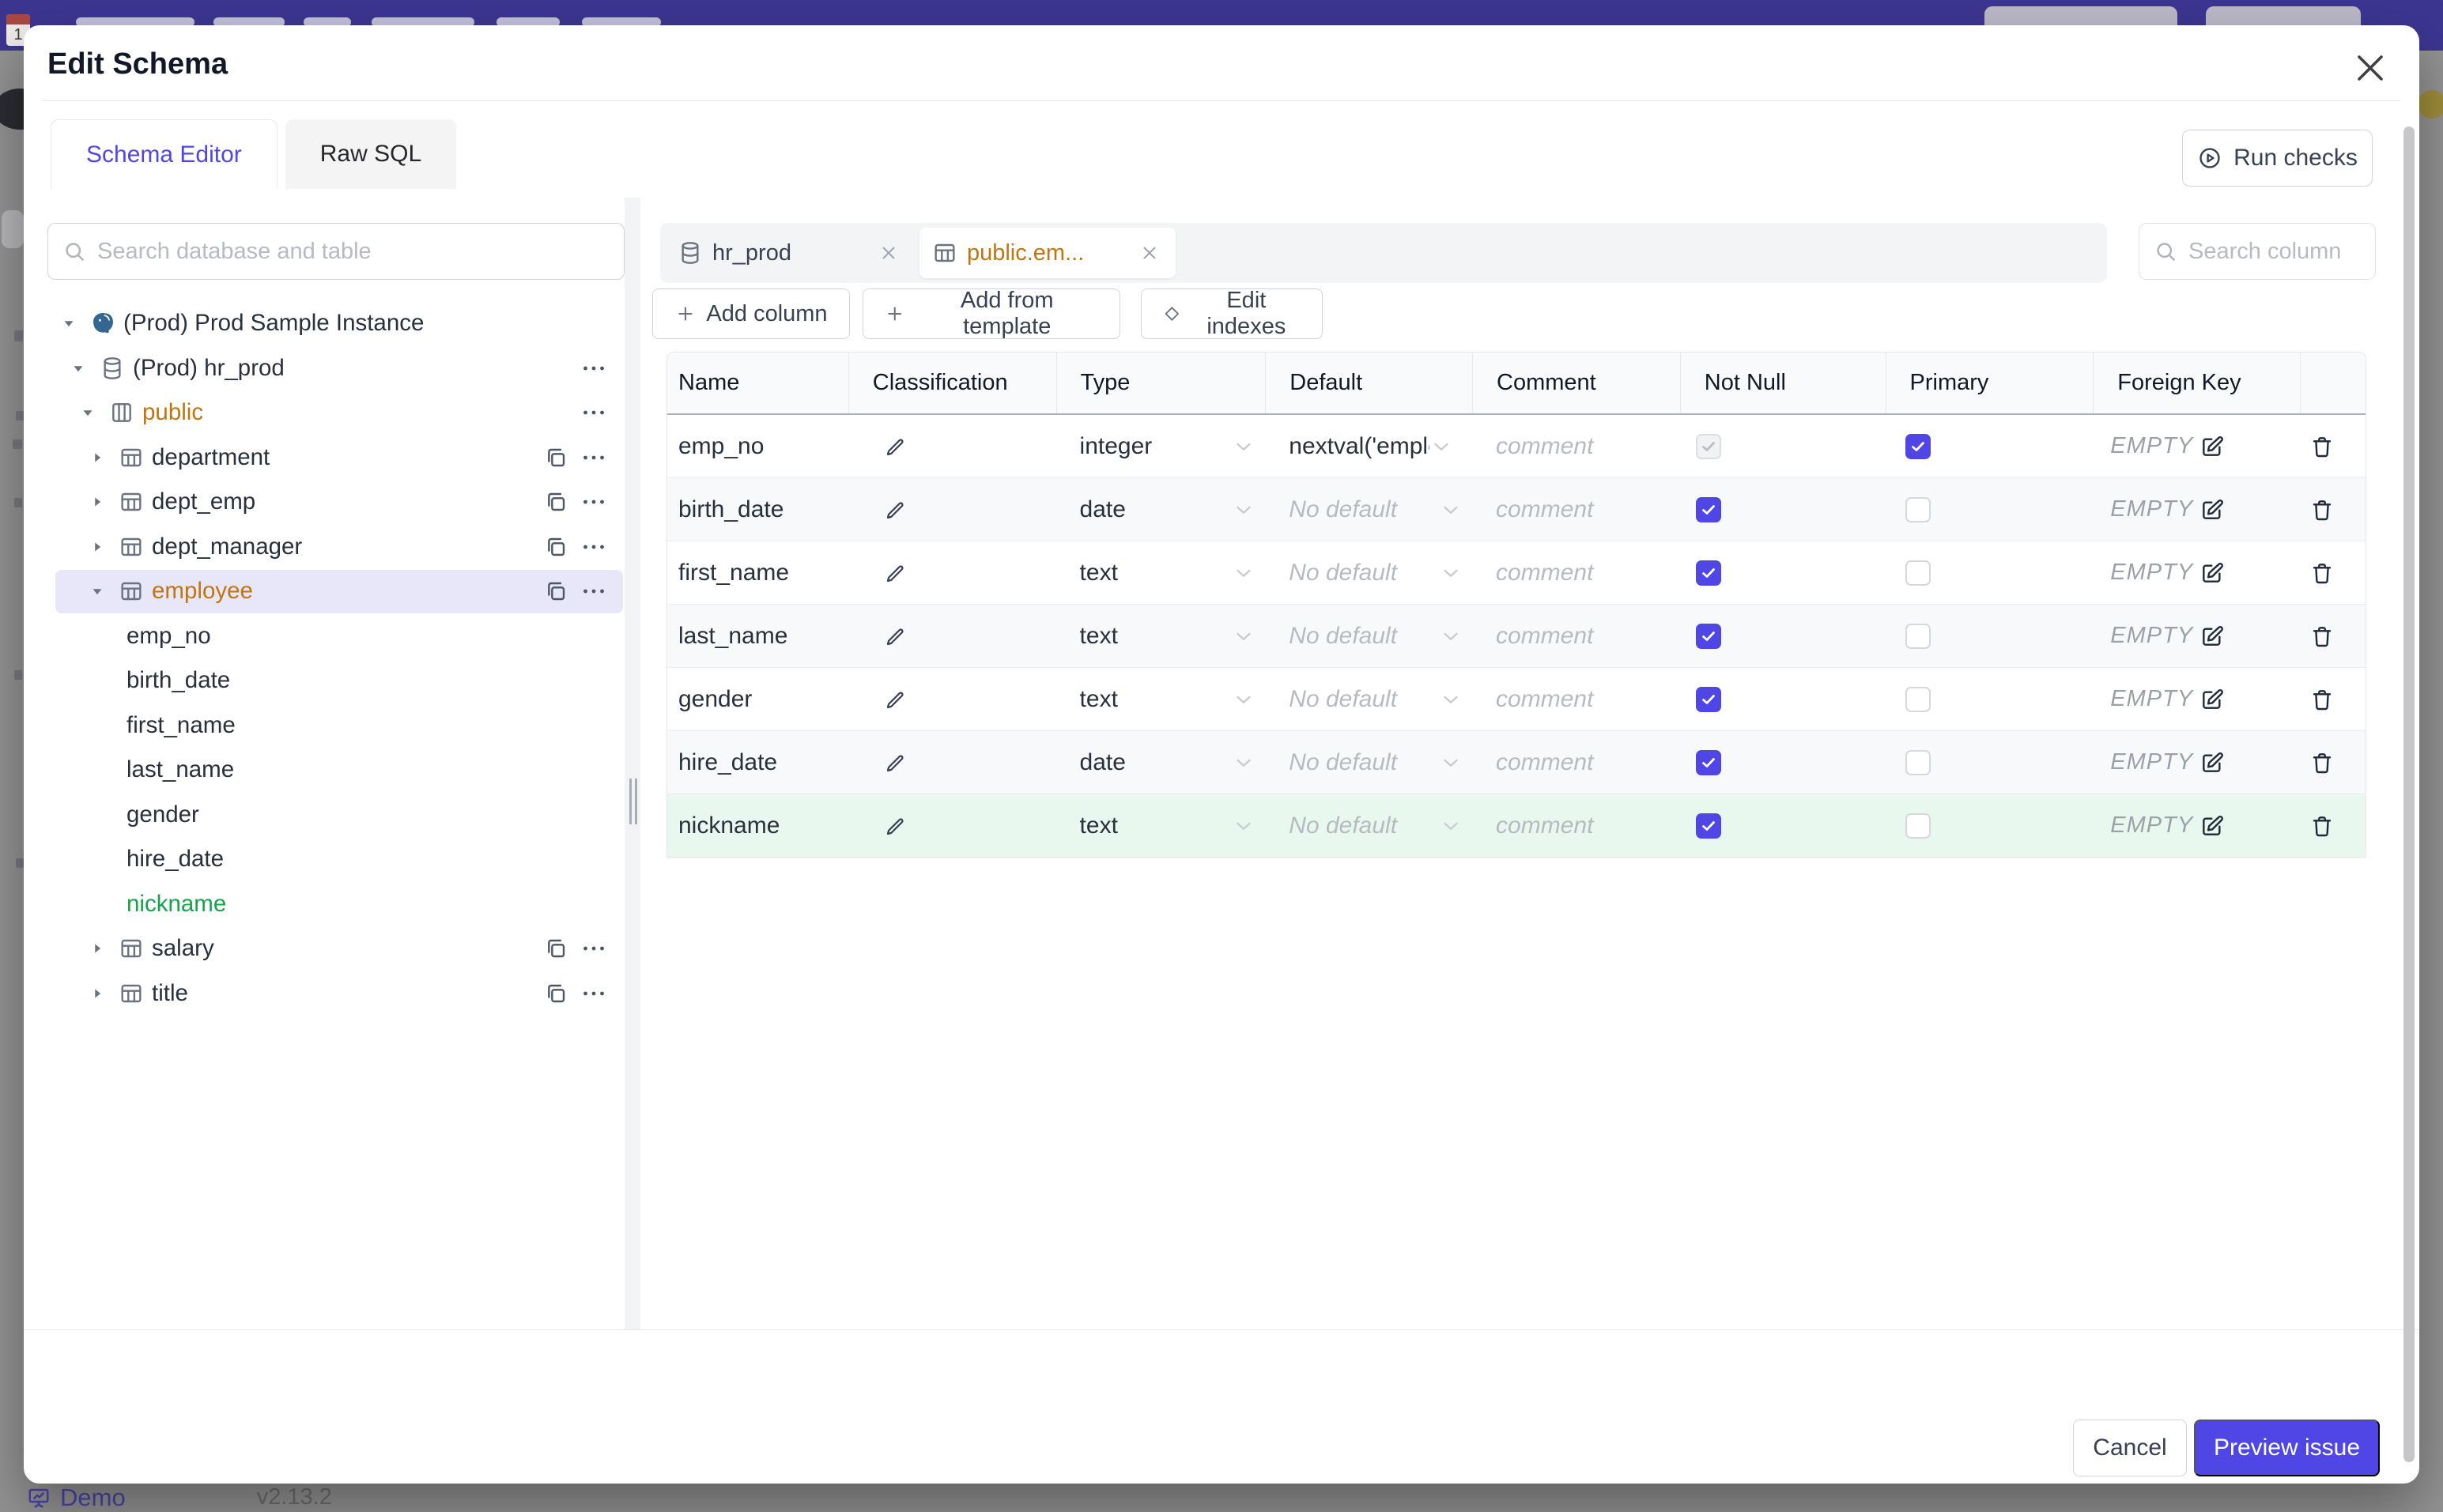 The height and width of the screenshot is (1512, 2443). I want to click on column-name-cell: hire_date, so click(757, 762).